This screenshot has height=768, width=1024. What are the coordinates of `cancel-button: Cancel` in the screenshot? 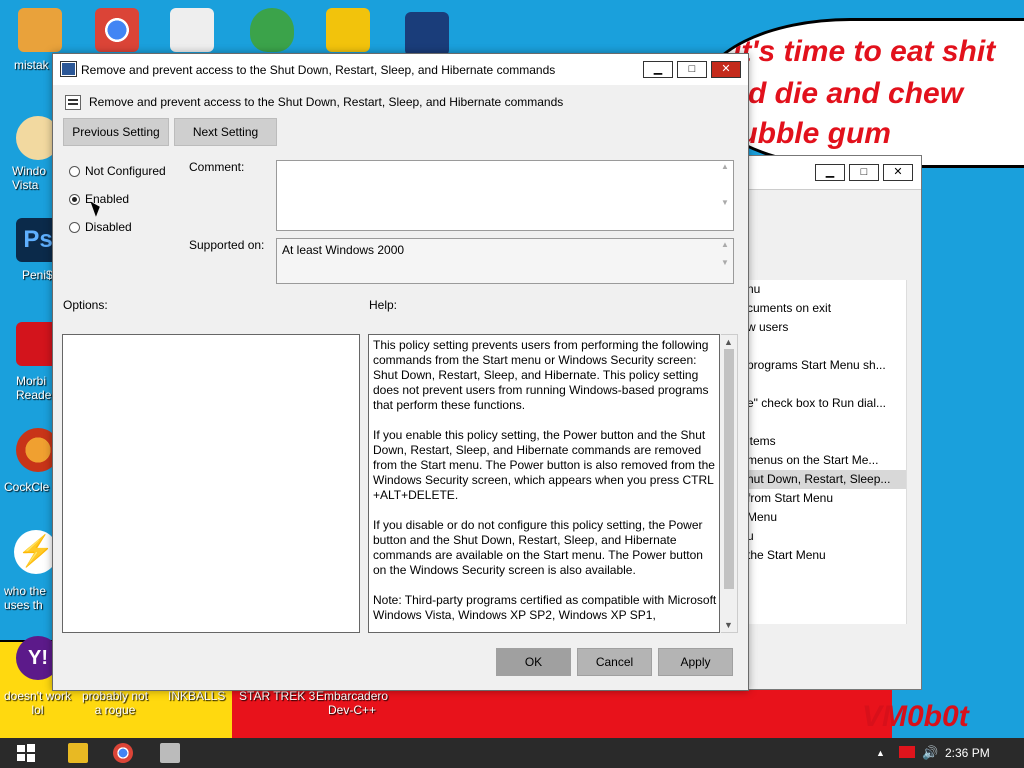 It's located at (614, 662).